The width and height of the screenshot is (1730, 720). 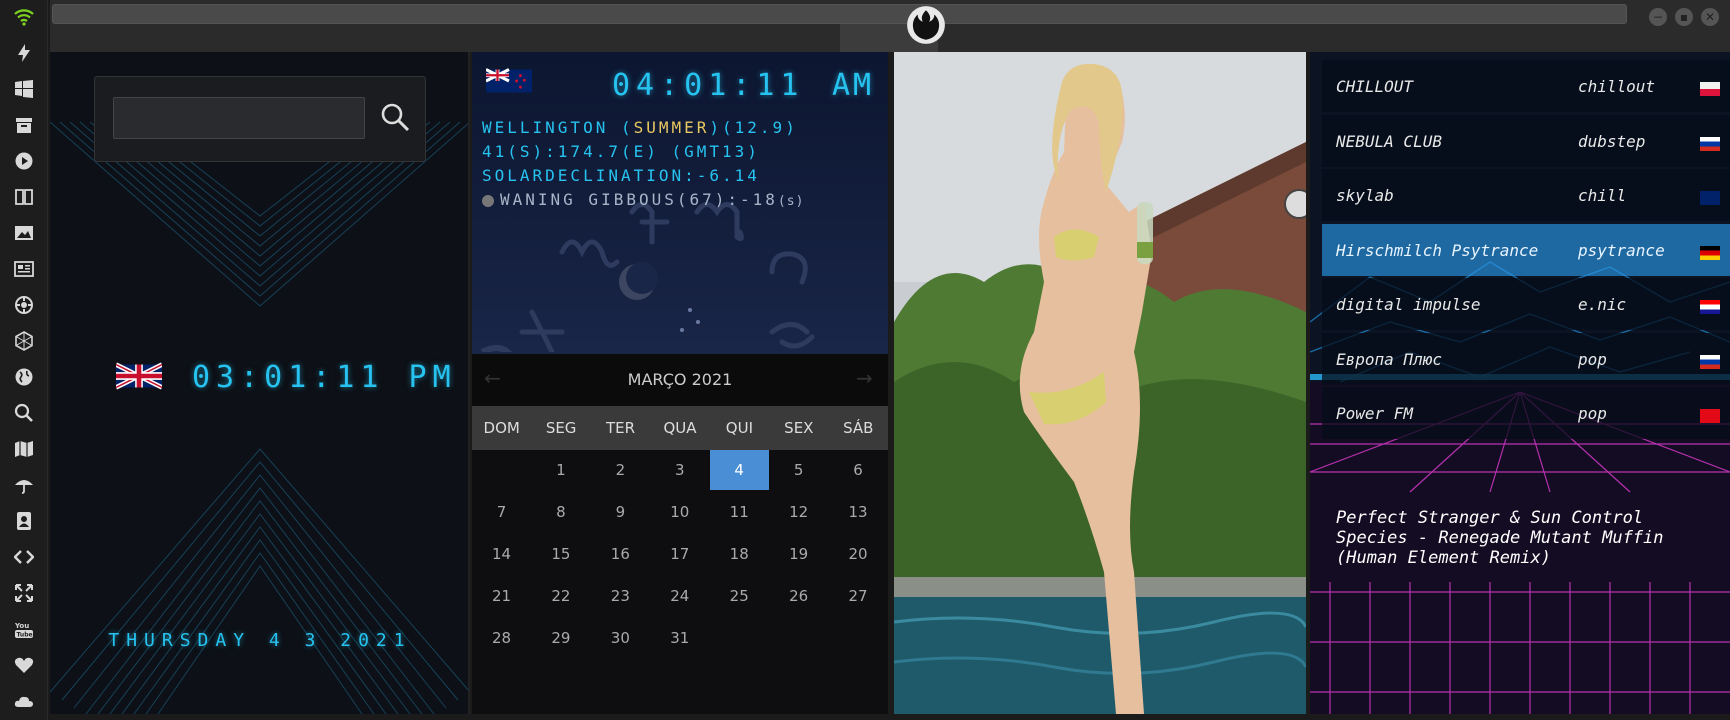 What do you see at coordinates (858, 554) in the screenshot?
I see `calendar-day: 20` at bounding box center [858, 554].